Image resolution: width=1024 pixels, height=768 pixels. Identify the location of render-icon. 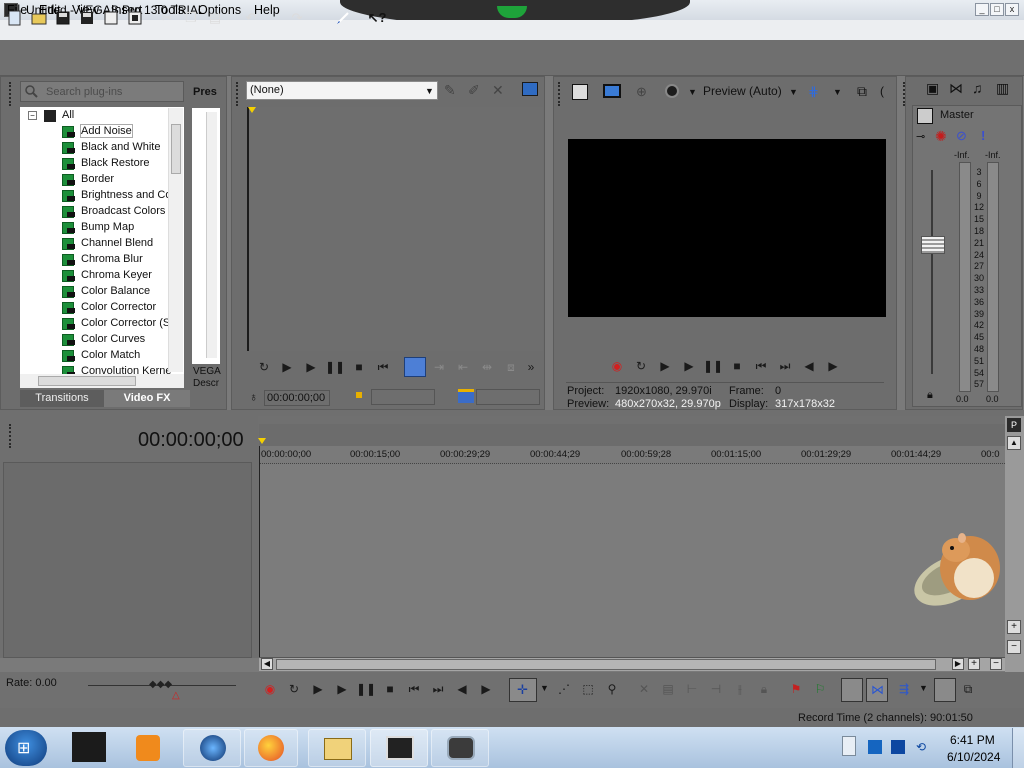
(135, 18).